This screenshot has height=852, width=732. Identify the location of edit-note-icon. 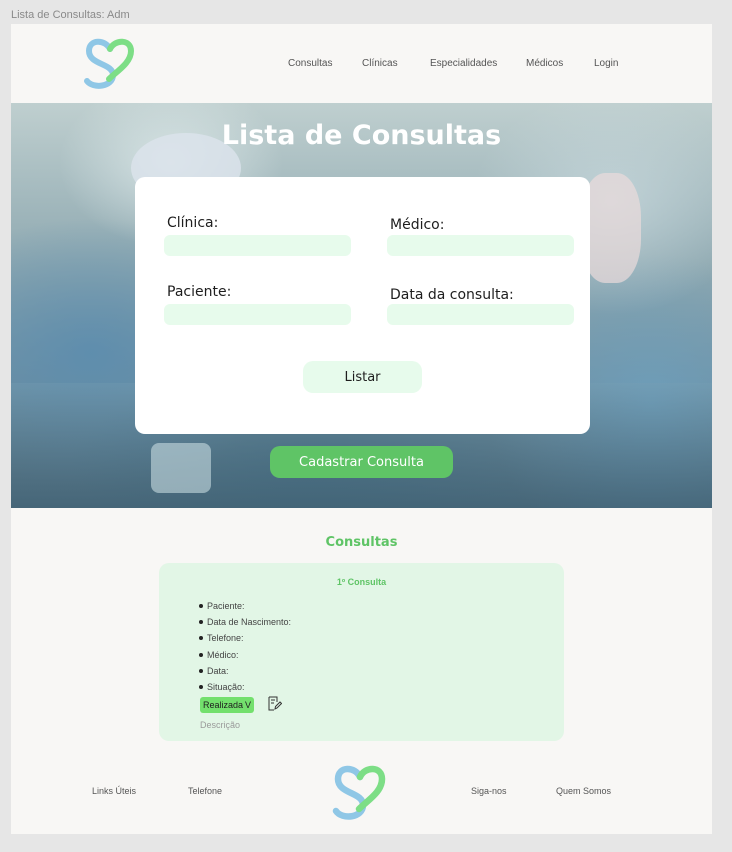
(275, 703).